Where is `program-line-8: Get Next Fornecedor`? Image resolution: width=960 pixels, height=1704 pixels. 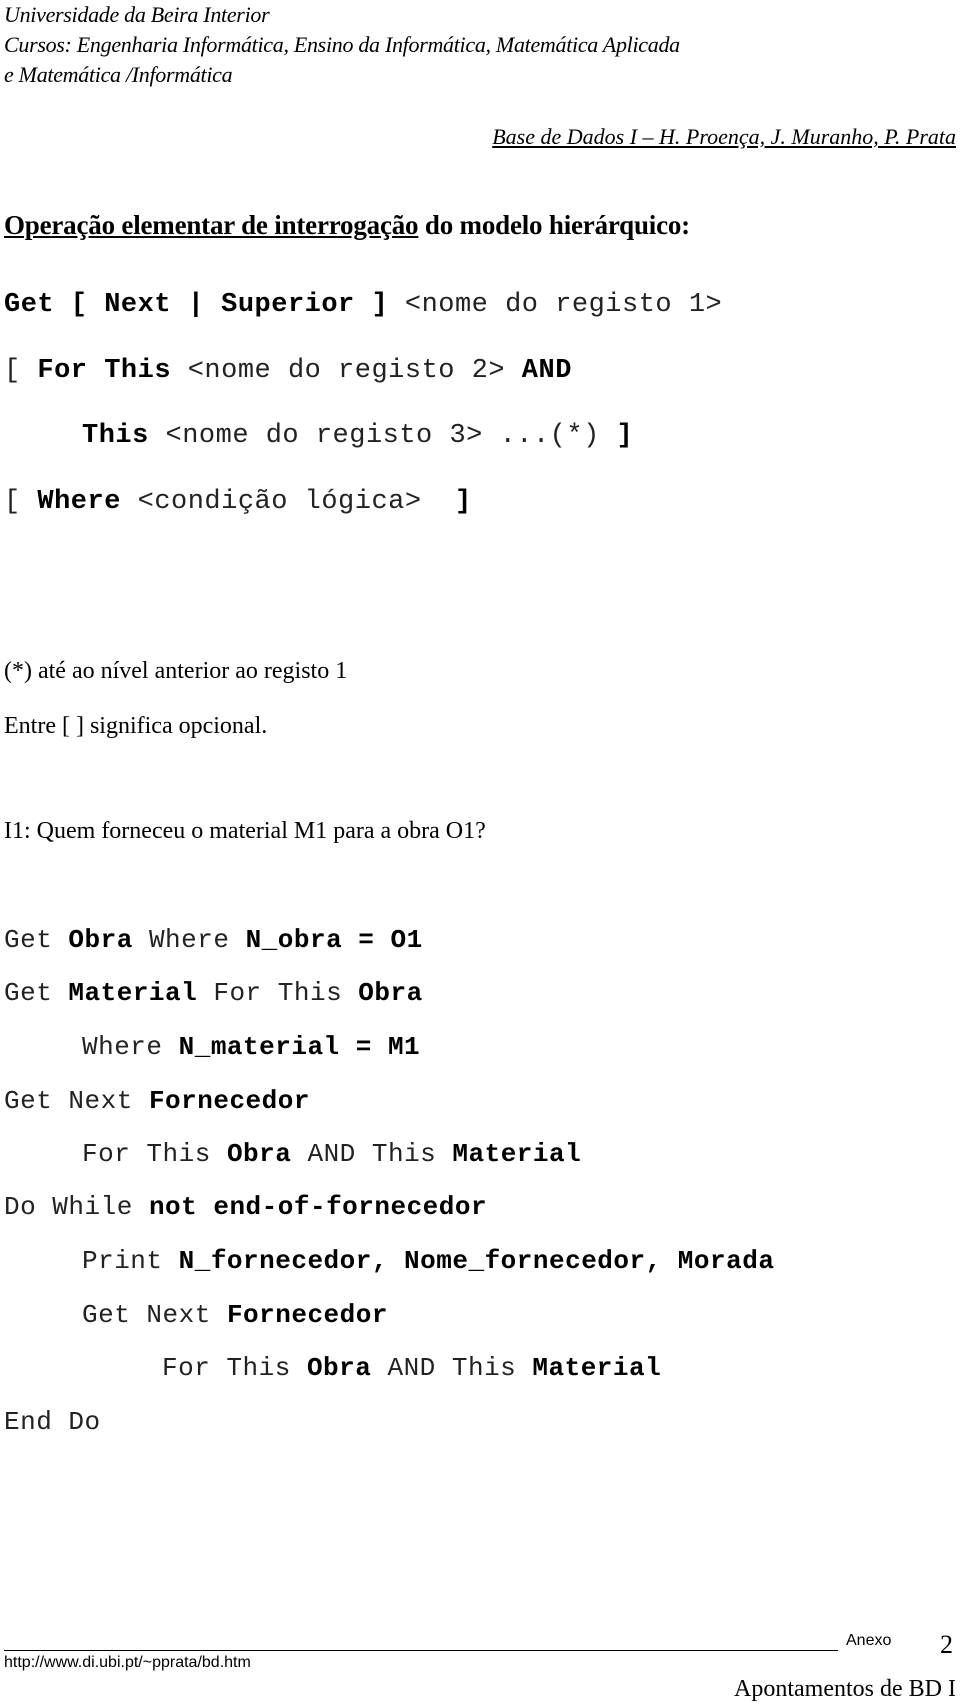
program-line-8: Get Next Fornecedor is located at coordinates (235, 1315).